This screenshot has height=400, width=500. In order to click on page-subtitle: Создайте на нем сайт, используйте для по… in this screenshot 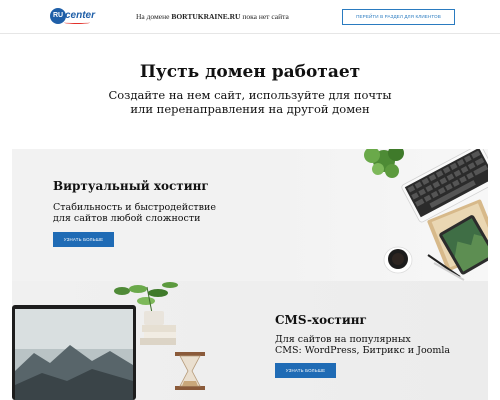, I will do `click(250, 102)`.